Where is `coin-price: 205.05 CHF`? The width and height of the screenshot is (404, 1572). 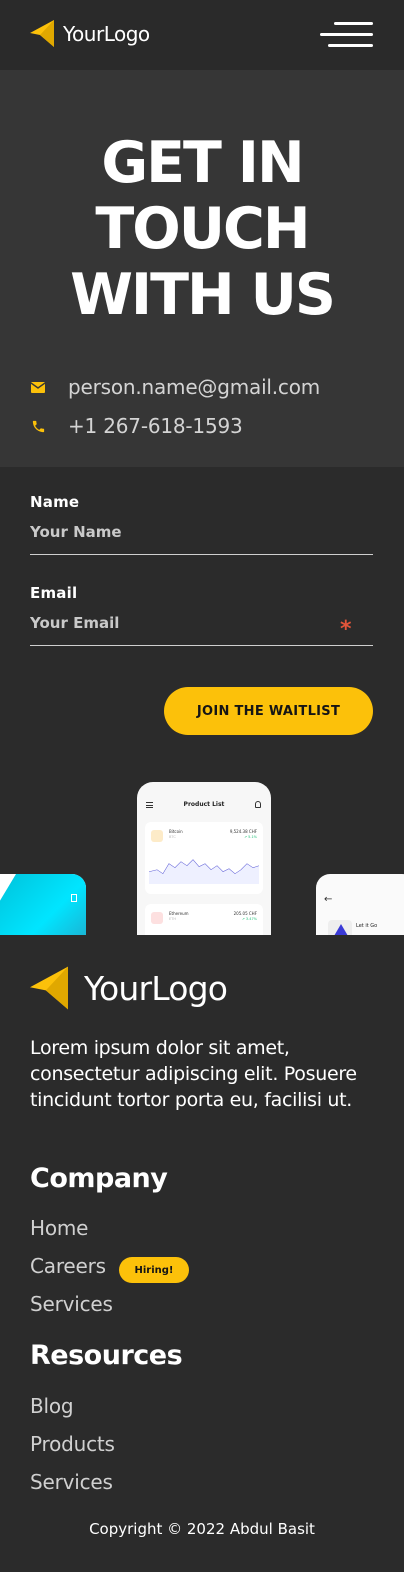 coin-price: 205.05 CHF is located at coordinates (245, 913).